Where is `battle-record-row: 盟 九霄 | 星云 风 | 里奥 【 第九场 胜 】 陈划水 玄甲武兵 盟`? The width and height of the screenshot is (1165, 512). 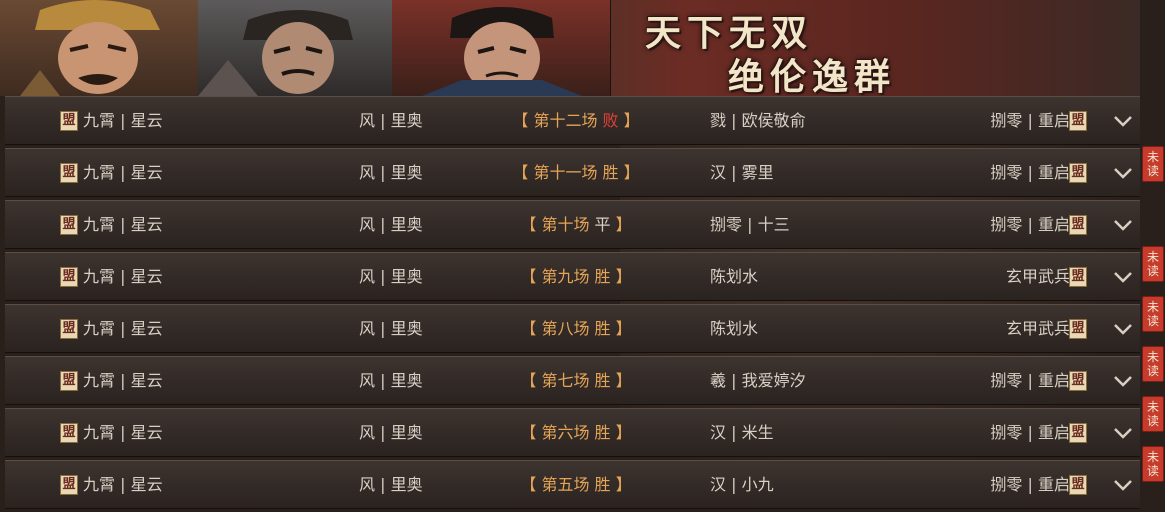
battle-record-row: 盟 九霄 | 星云 风 | 里奥 【 第九场 胜 】 陈划水 玄甲武兵 盟 is located at coordinates (572, 276).